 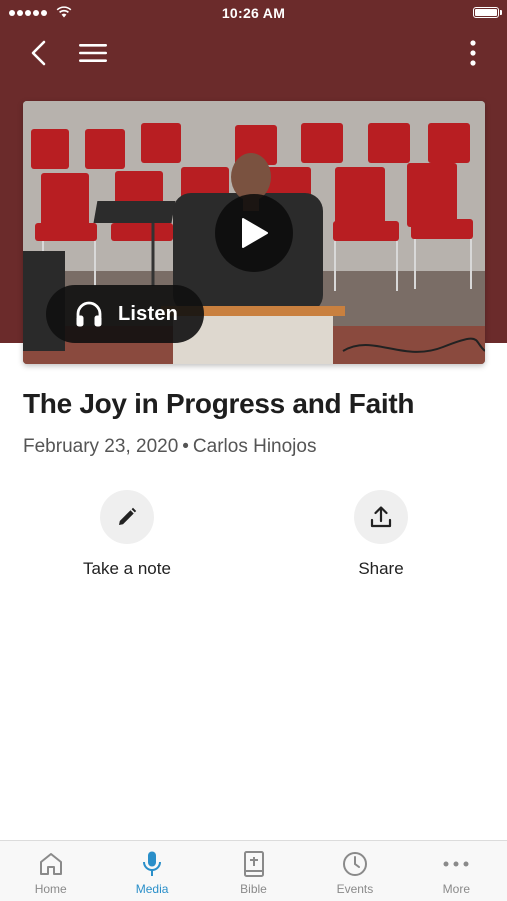 I want to click on menu-button, so click(x=93, y=53).